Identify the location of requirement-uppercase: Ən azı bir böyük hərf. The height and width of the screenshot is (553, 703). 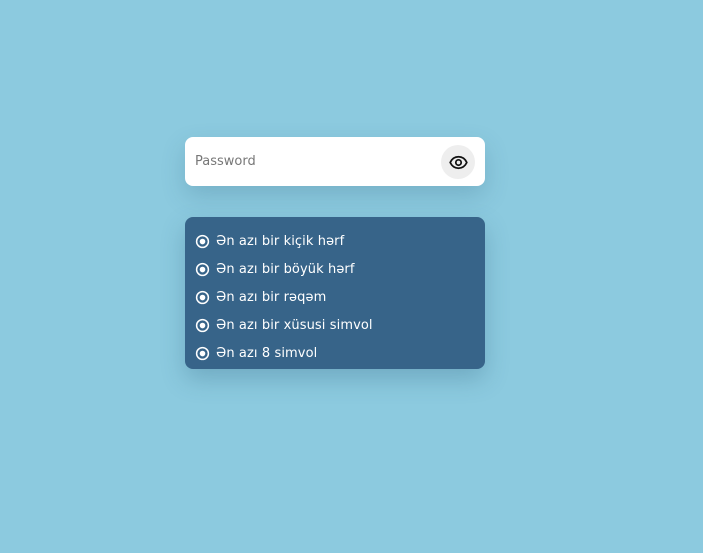
(340, 269).